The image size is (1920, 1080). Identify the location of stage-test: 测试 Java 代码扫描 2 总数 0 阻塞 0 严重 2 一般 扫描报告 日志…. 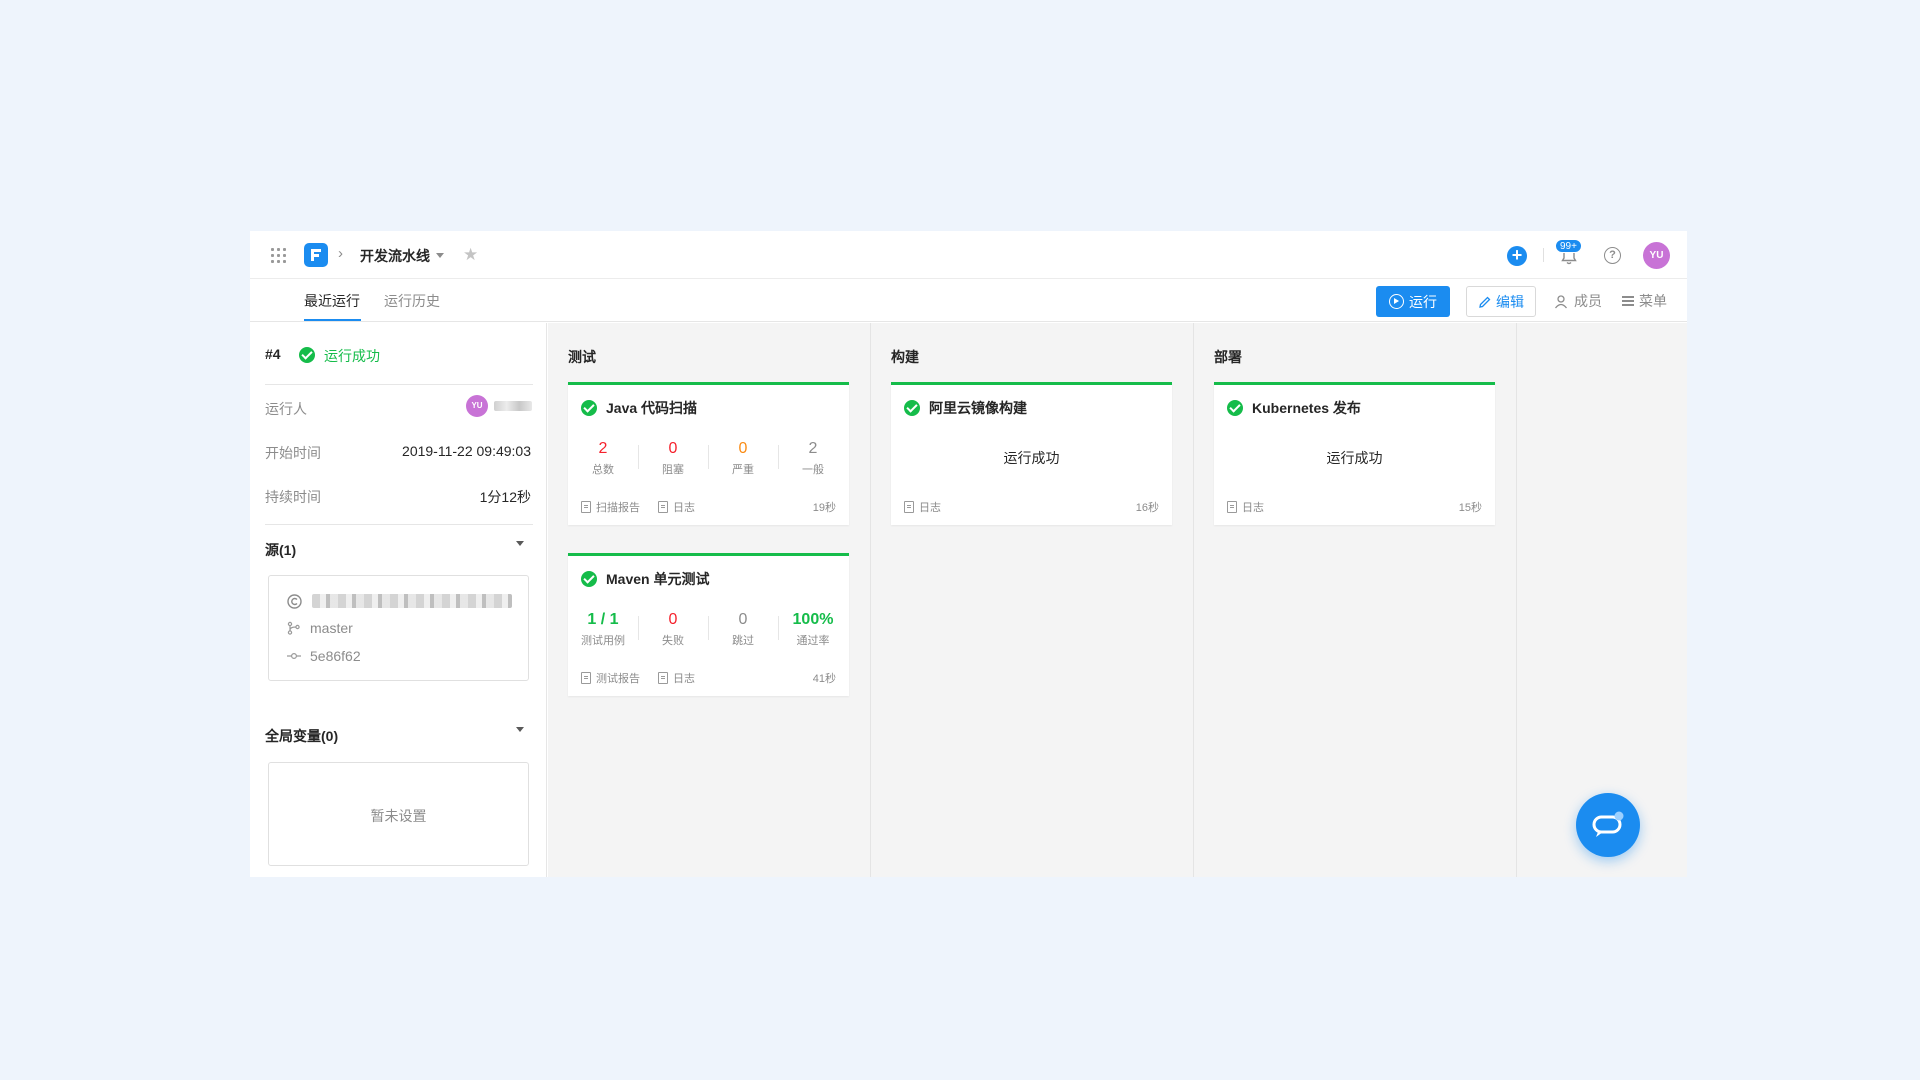
(709, 600).